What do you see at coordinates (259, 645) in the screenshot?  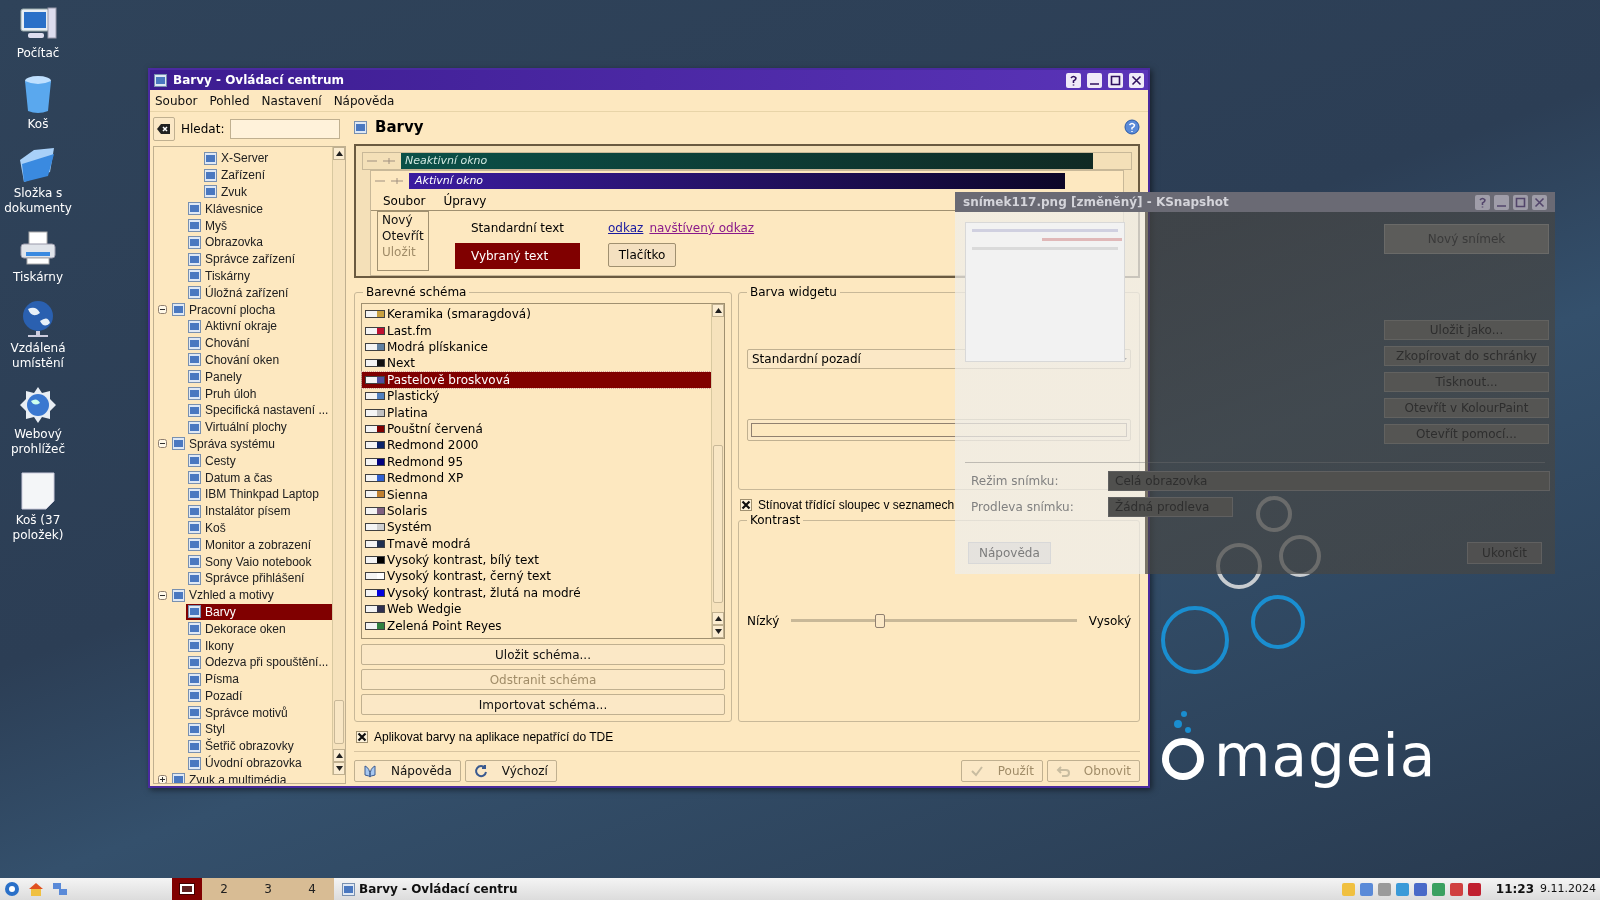 I see `tree-item: Ikony` at bounding box center [259, 645].